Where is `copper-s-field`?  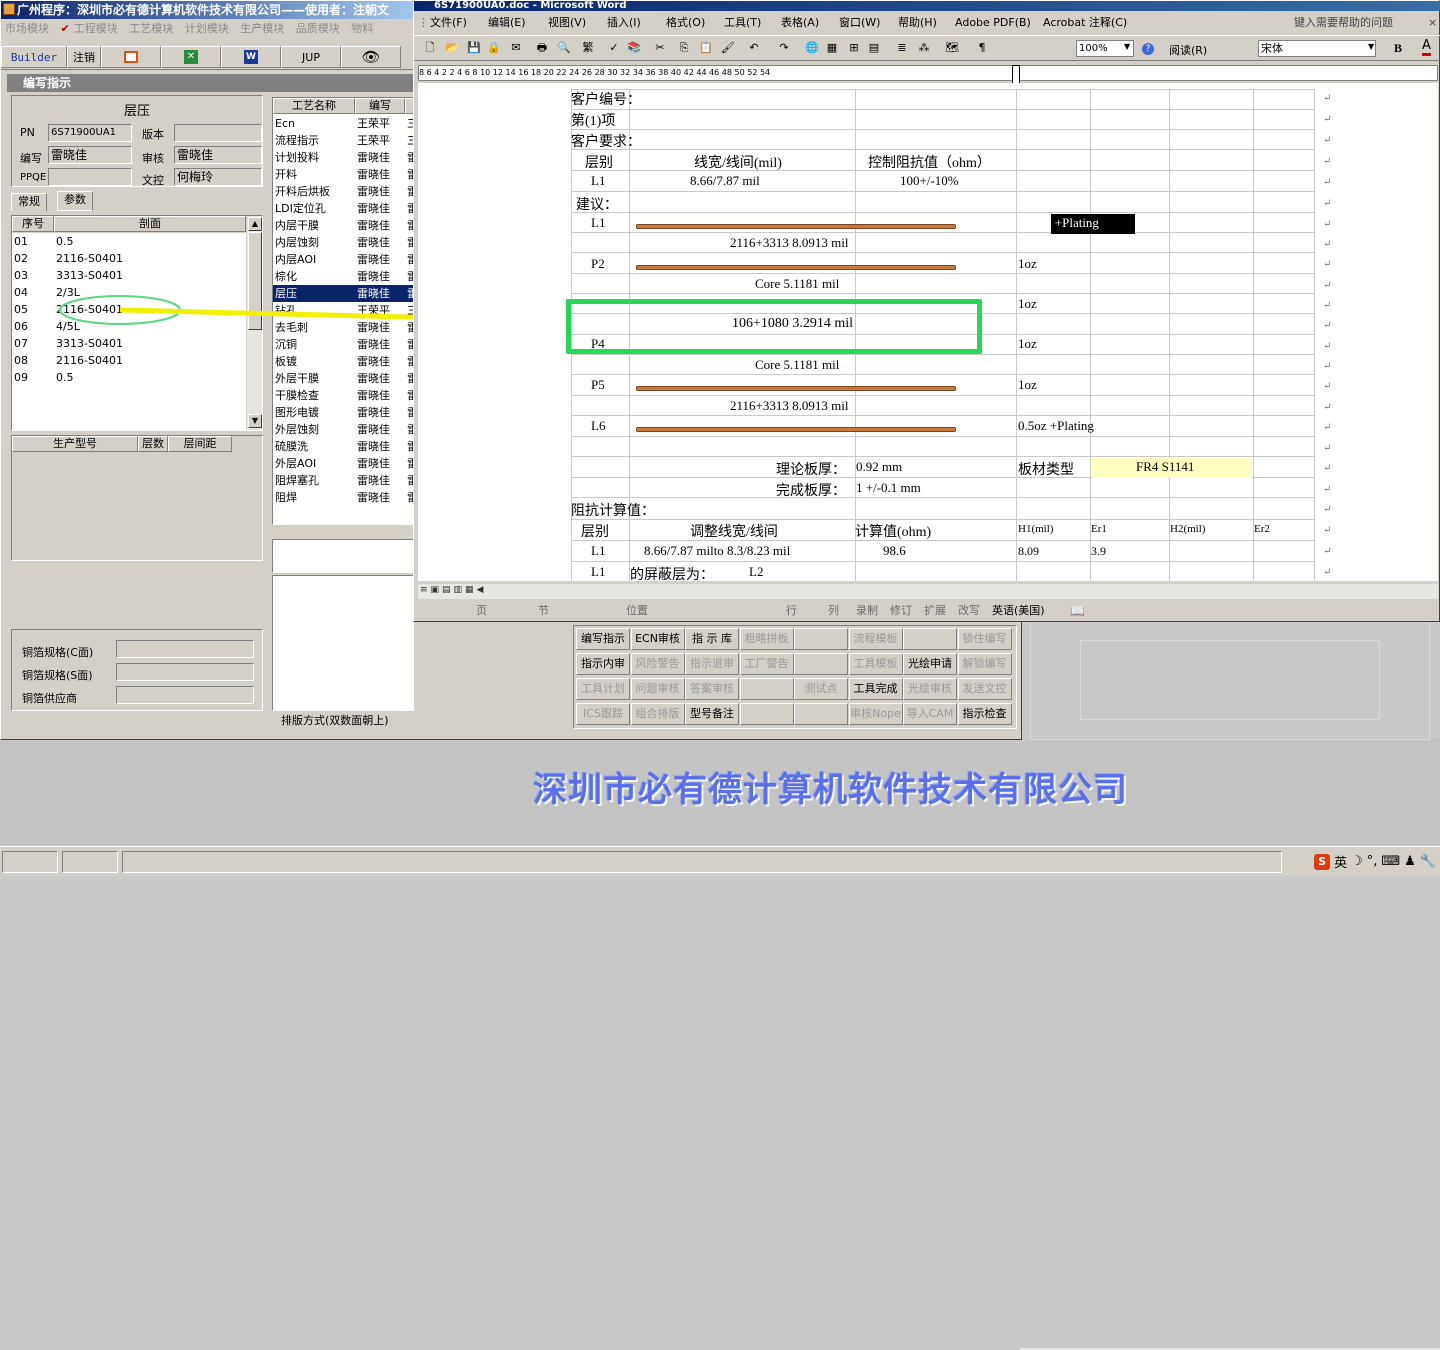 copper-s-field is located at coordinates (185, 672).